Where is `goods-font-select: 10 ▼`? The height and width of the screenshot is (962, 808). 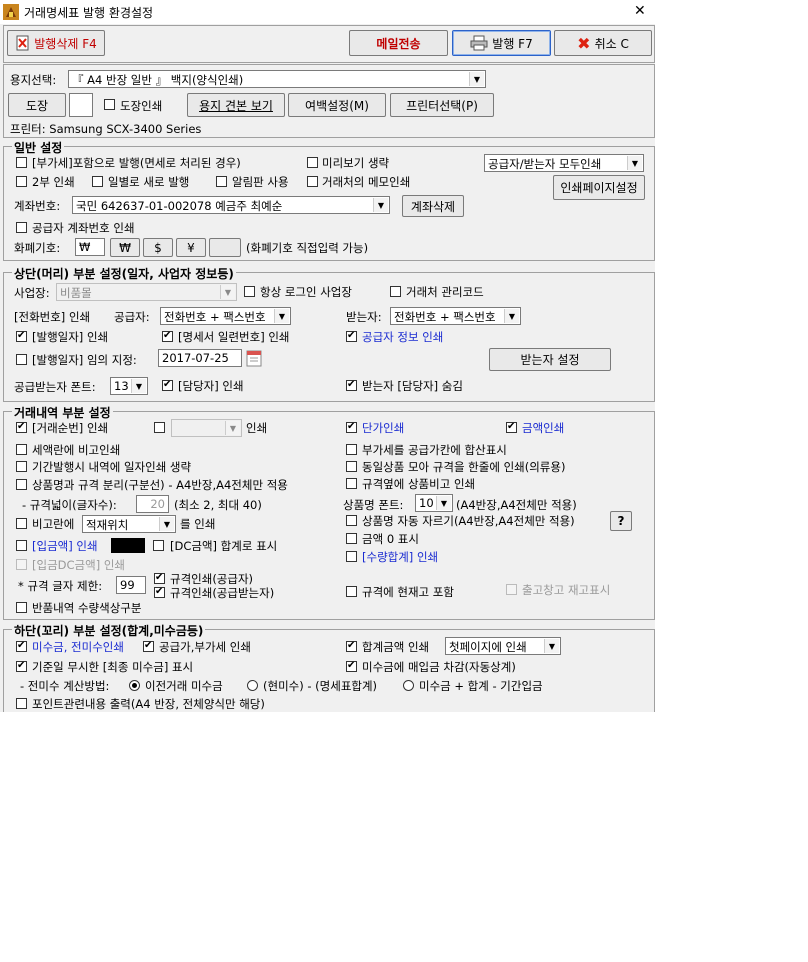
goods-font-select: 10 ▼ is located at coordinates (434, 503).